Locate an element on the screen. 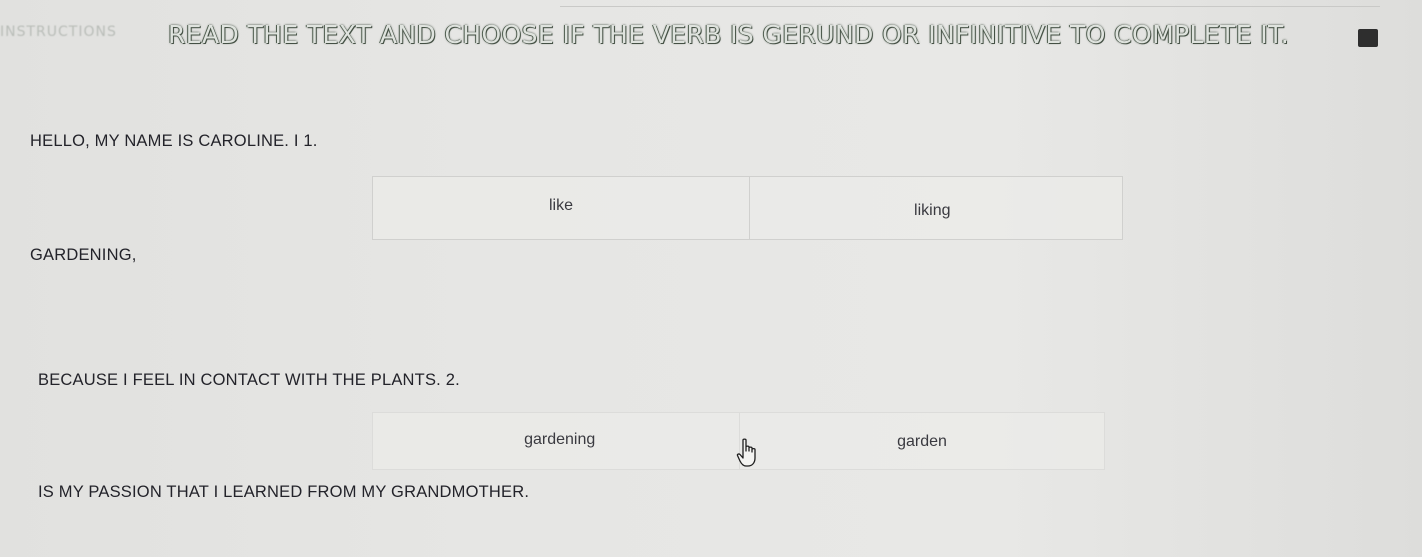 The width and height of the screenshot is (1422, 557). option-like: like is located at coordinates (561, 208).